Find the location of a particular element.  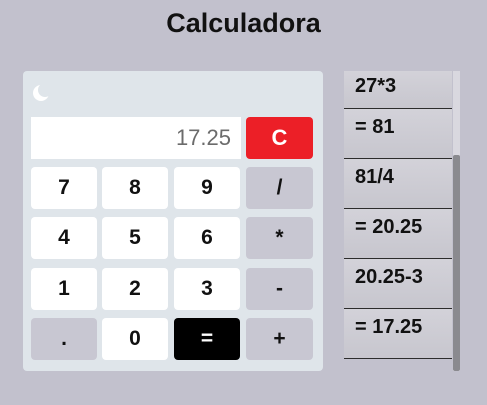

history-item: = 17.25 is located at coordinates (398, 334).